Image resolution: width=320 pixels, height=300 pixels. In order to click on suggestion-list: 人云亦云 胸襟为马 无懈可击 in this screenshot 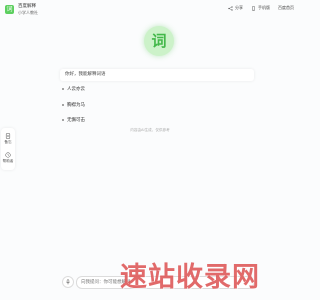, I will do `click(73, 108)`.